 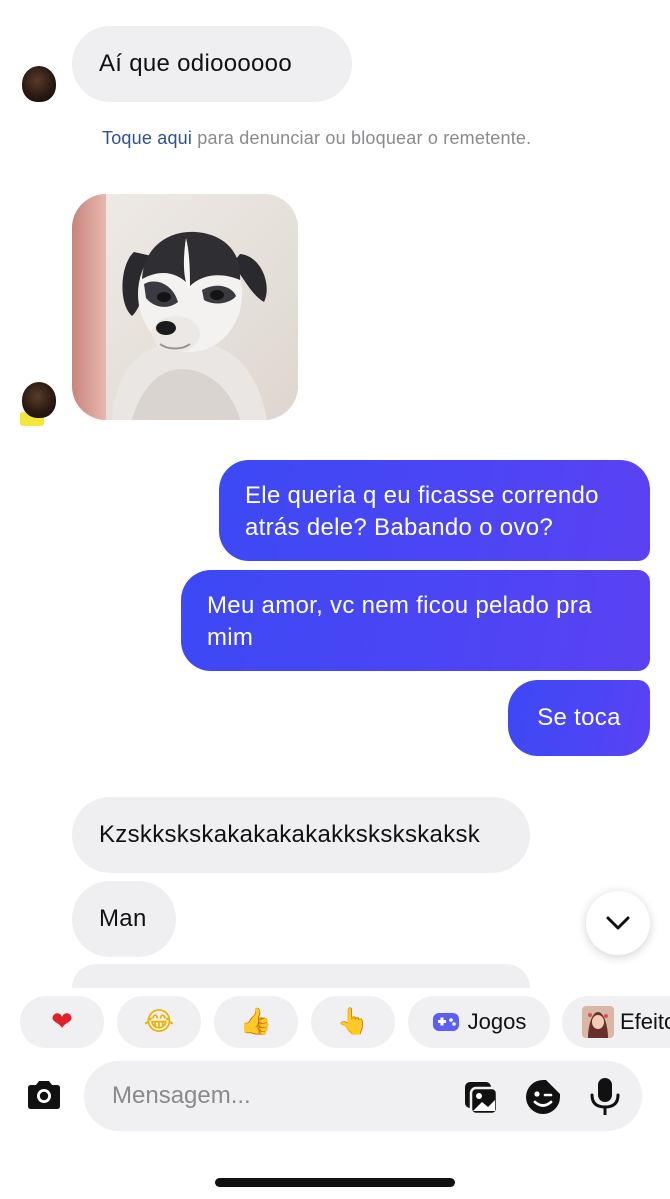 What do you see at coordinates (415, 620) in the screenshot?
I see `outgoing-message: Meu amor, vc nem ficou pelado pra mim` at bounding box center [415, 620].